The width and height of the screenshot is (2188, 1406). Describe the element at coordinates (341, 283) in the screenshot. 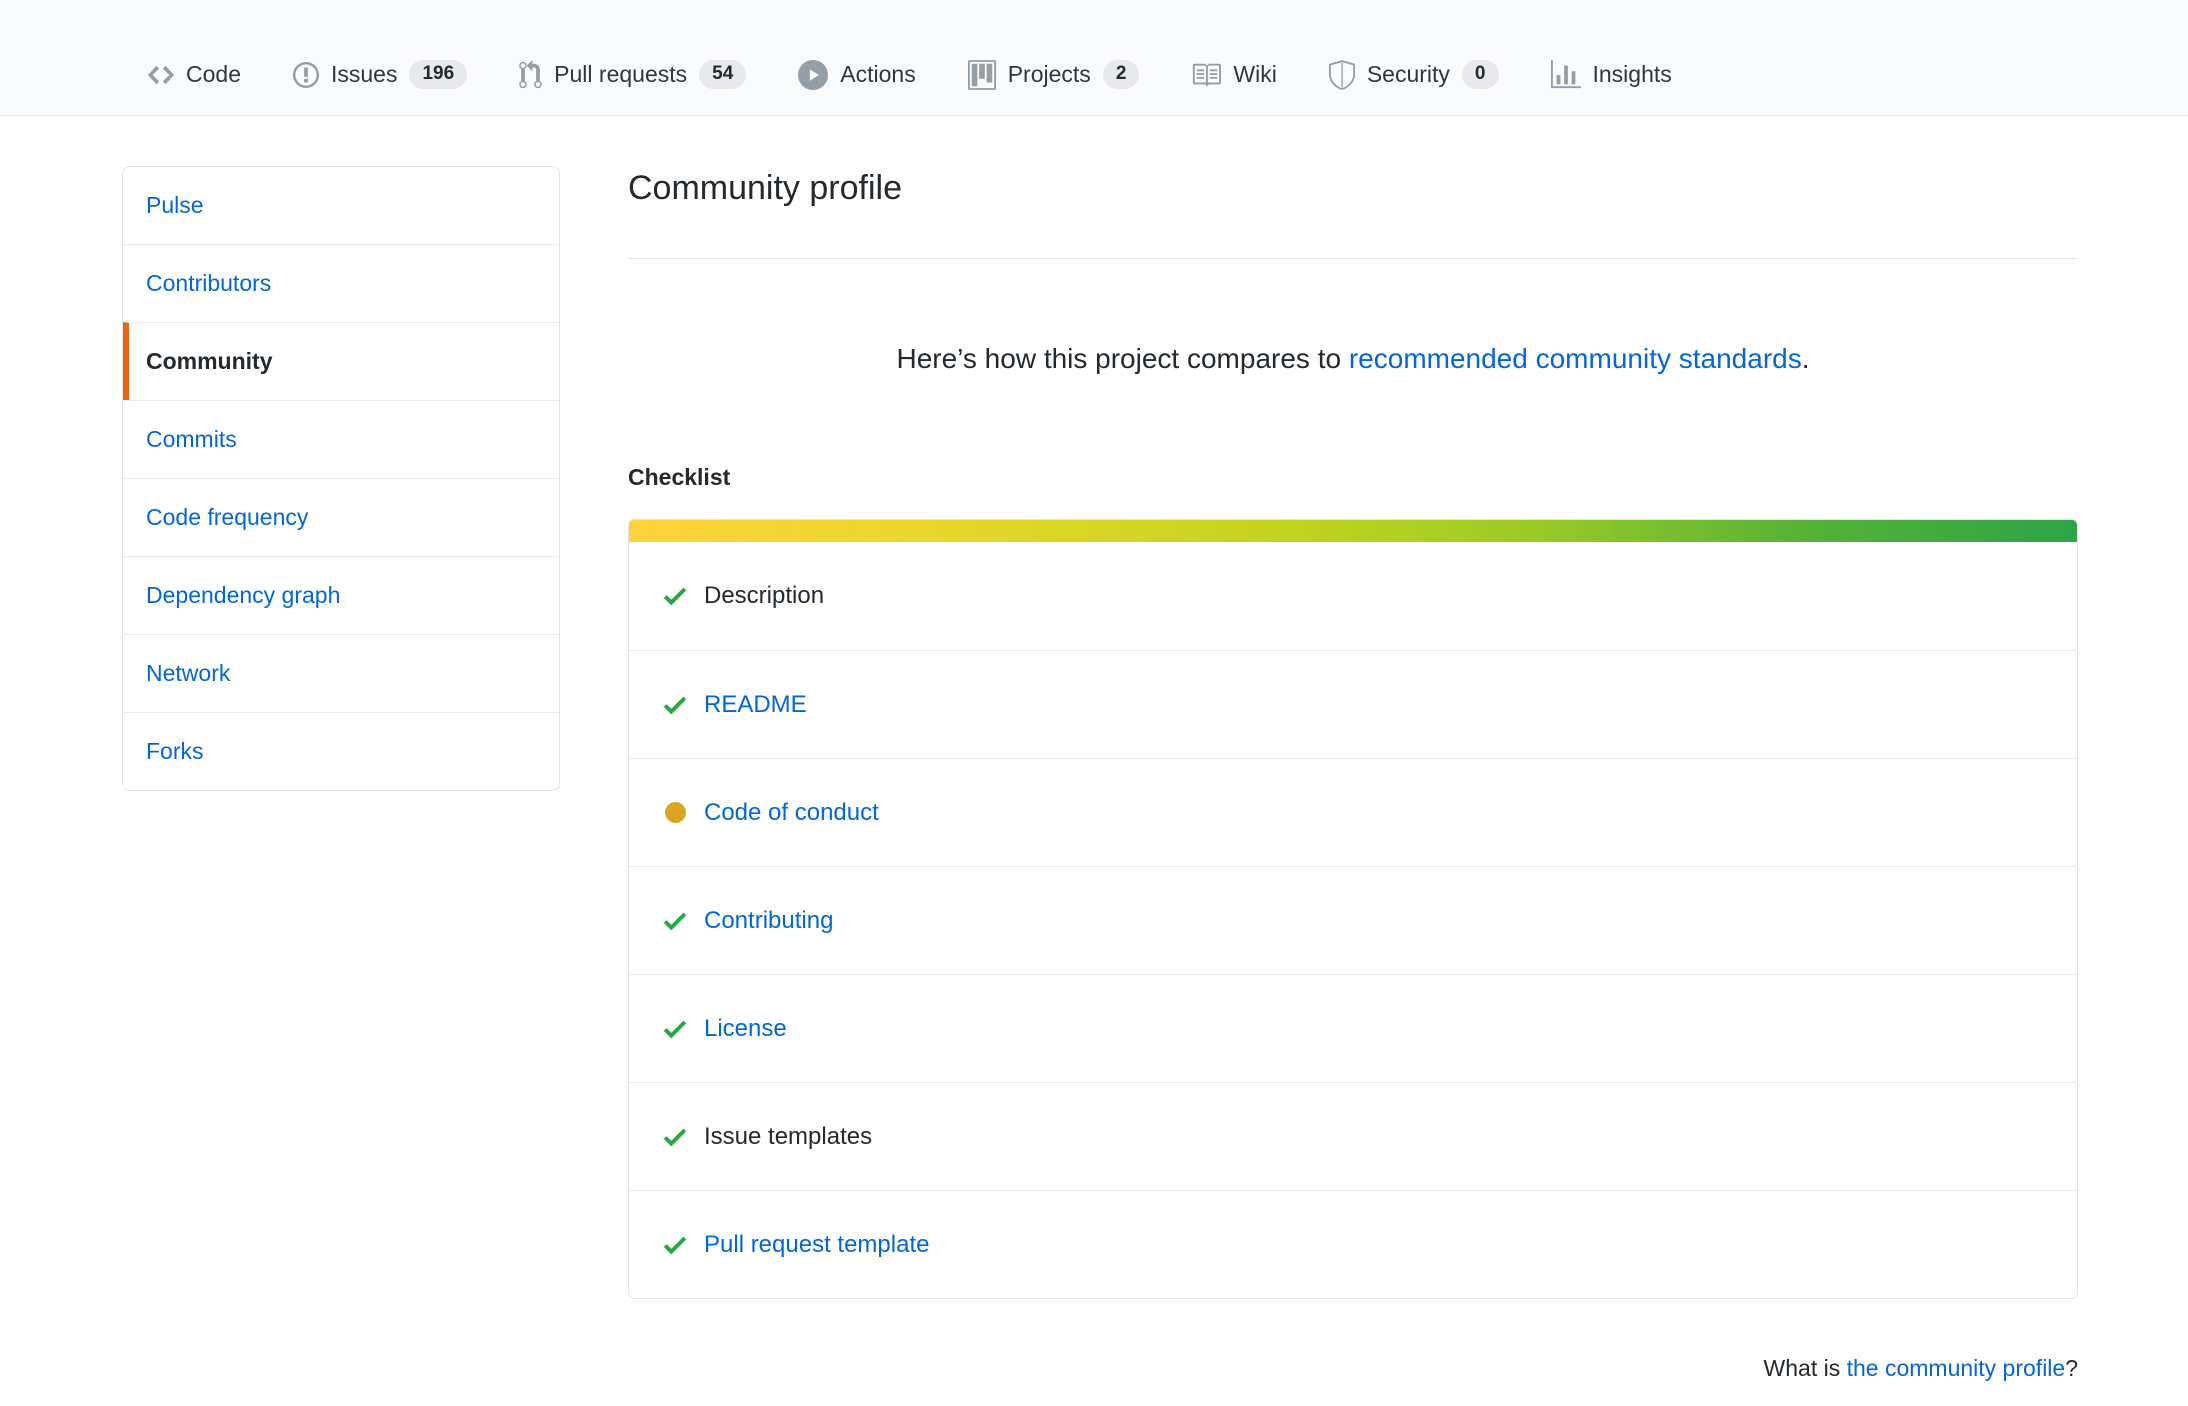

I see `sidebar-item-contributors: Contributors` at that location.